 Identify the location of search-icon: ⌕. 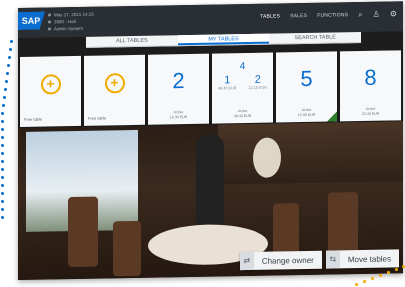
(360, 14).